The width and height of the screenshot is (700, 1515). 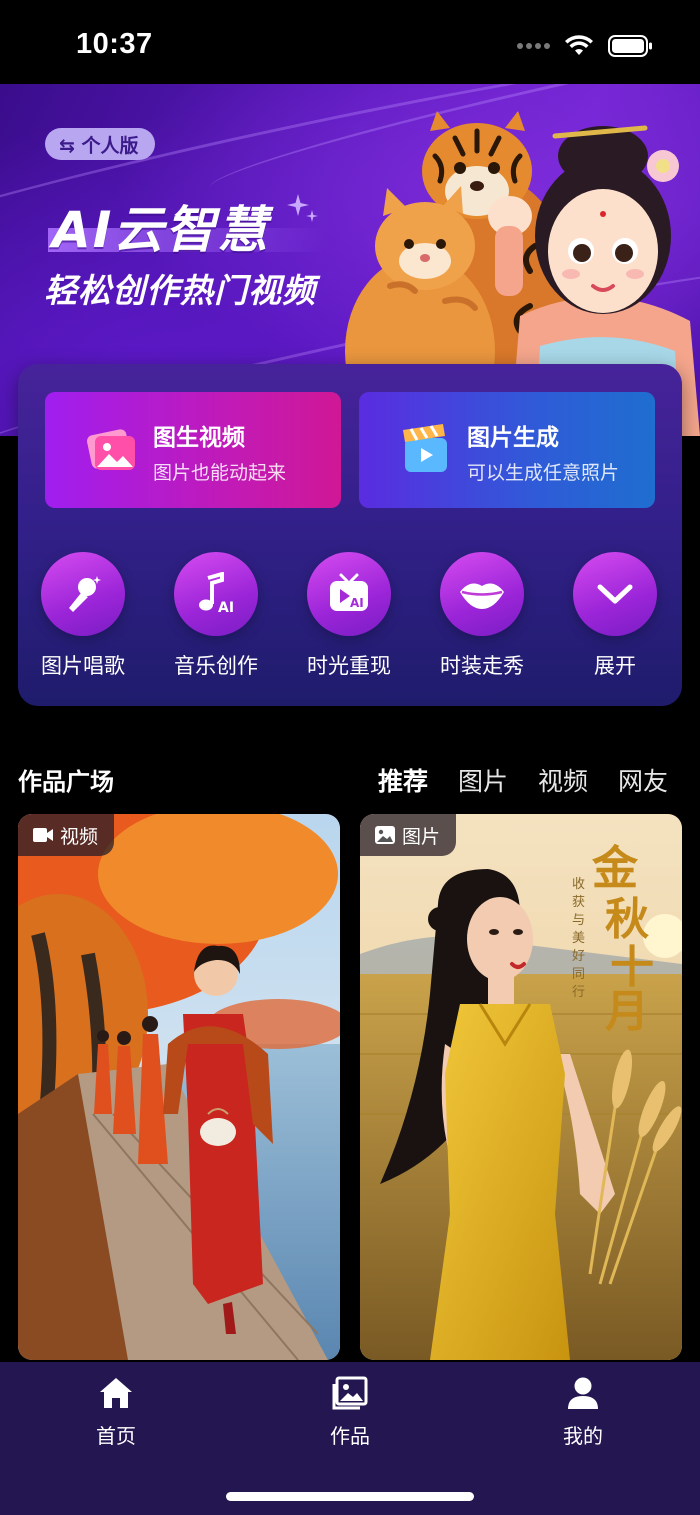 I want to click on svg-text: 获, so click(x=578, y=902).